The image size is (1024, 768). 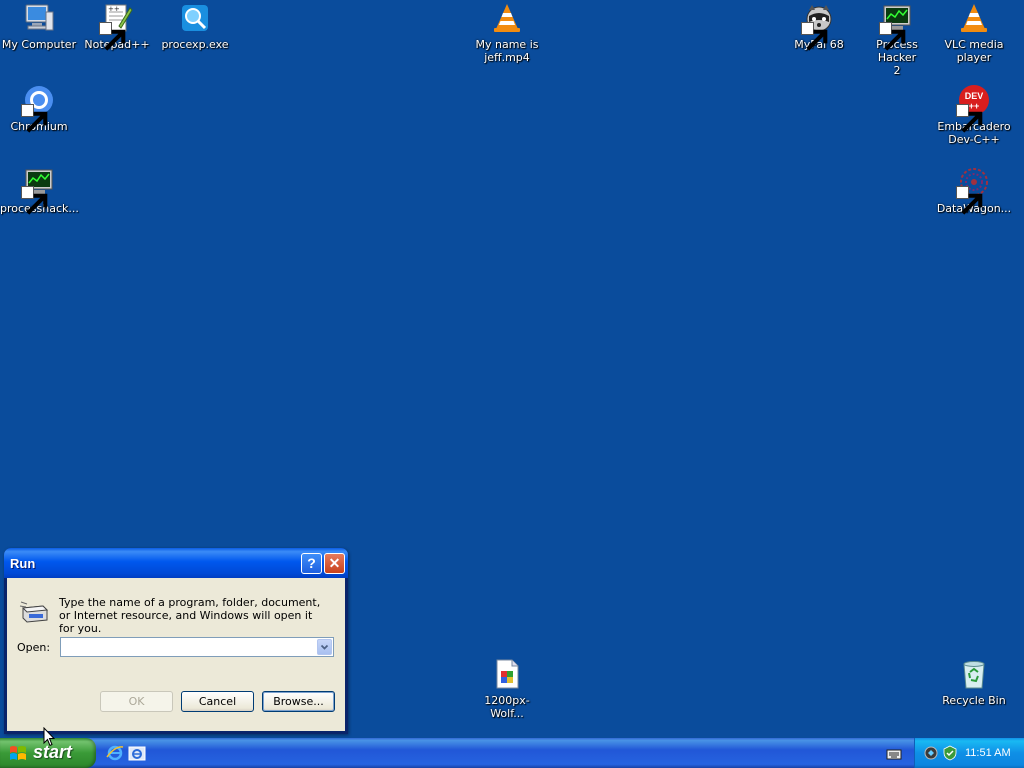 I want to click on desktop-icon-chromium: Chromium, so click(x=39, y=108).